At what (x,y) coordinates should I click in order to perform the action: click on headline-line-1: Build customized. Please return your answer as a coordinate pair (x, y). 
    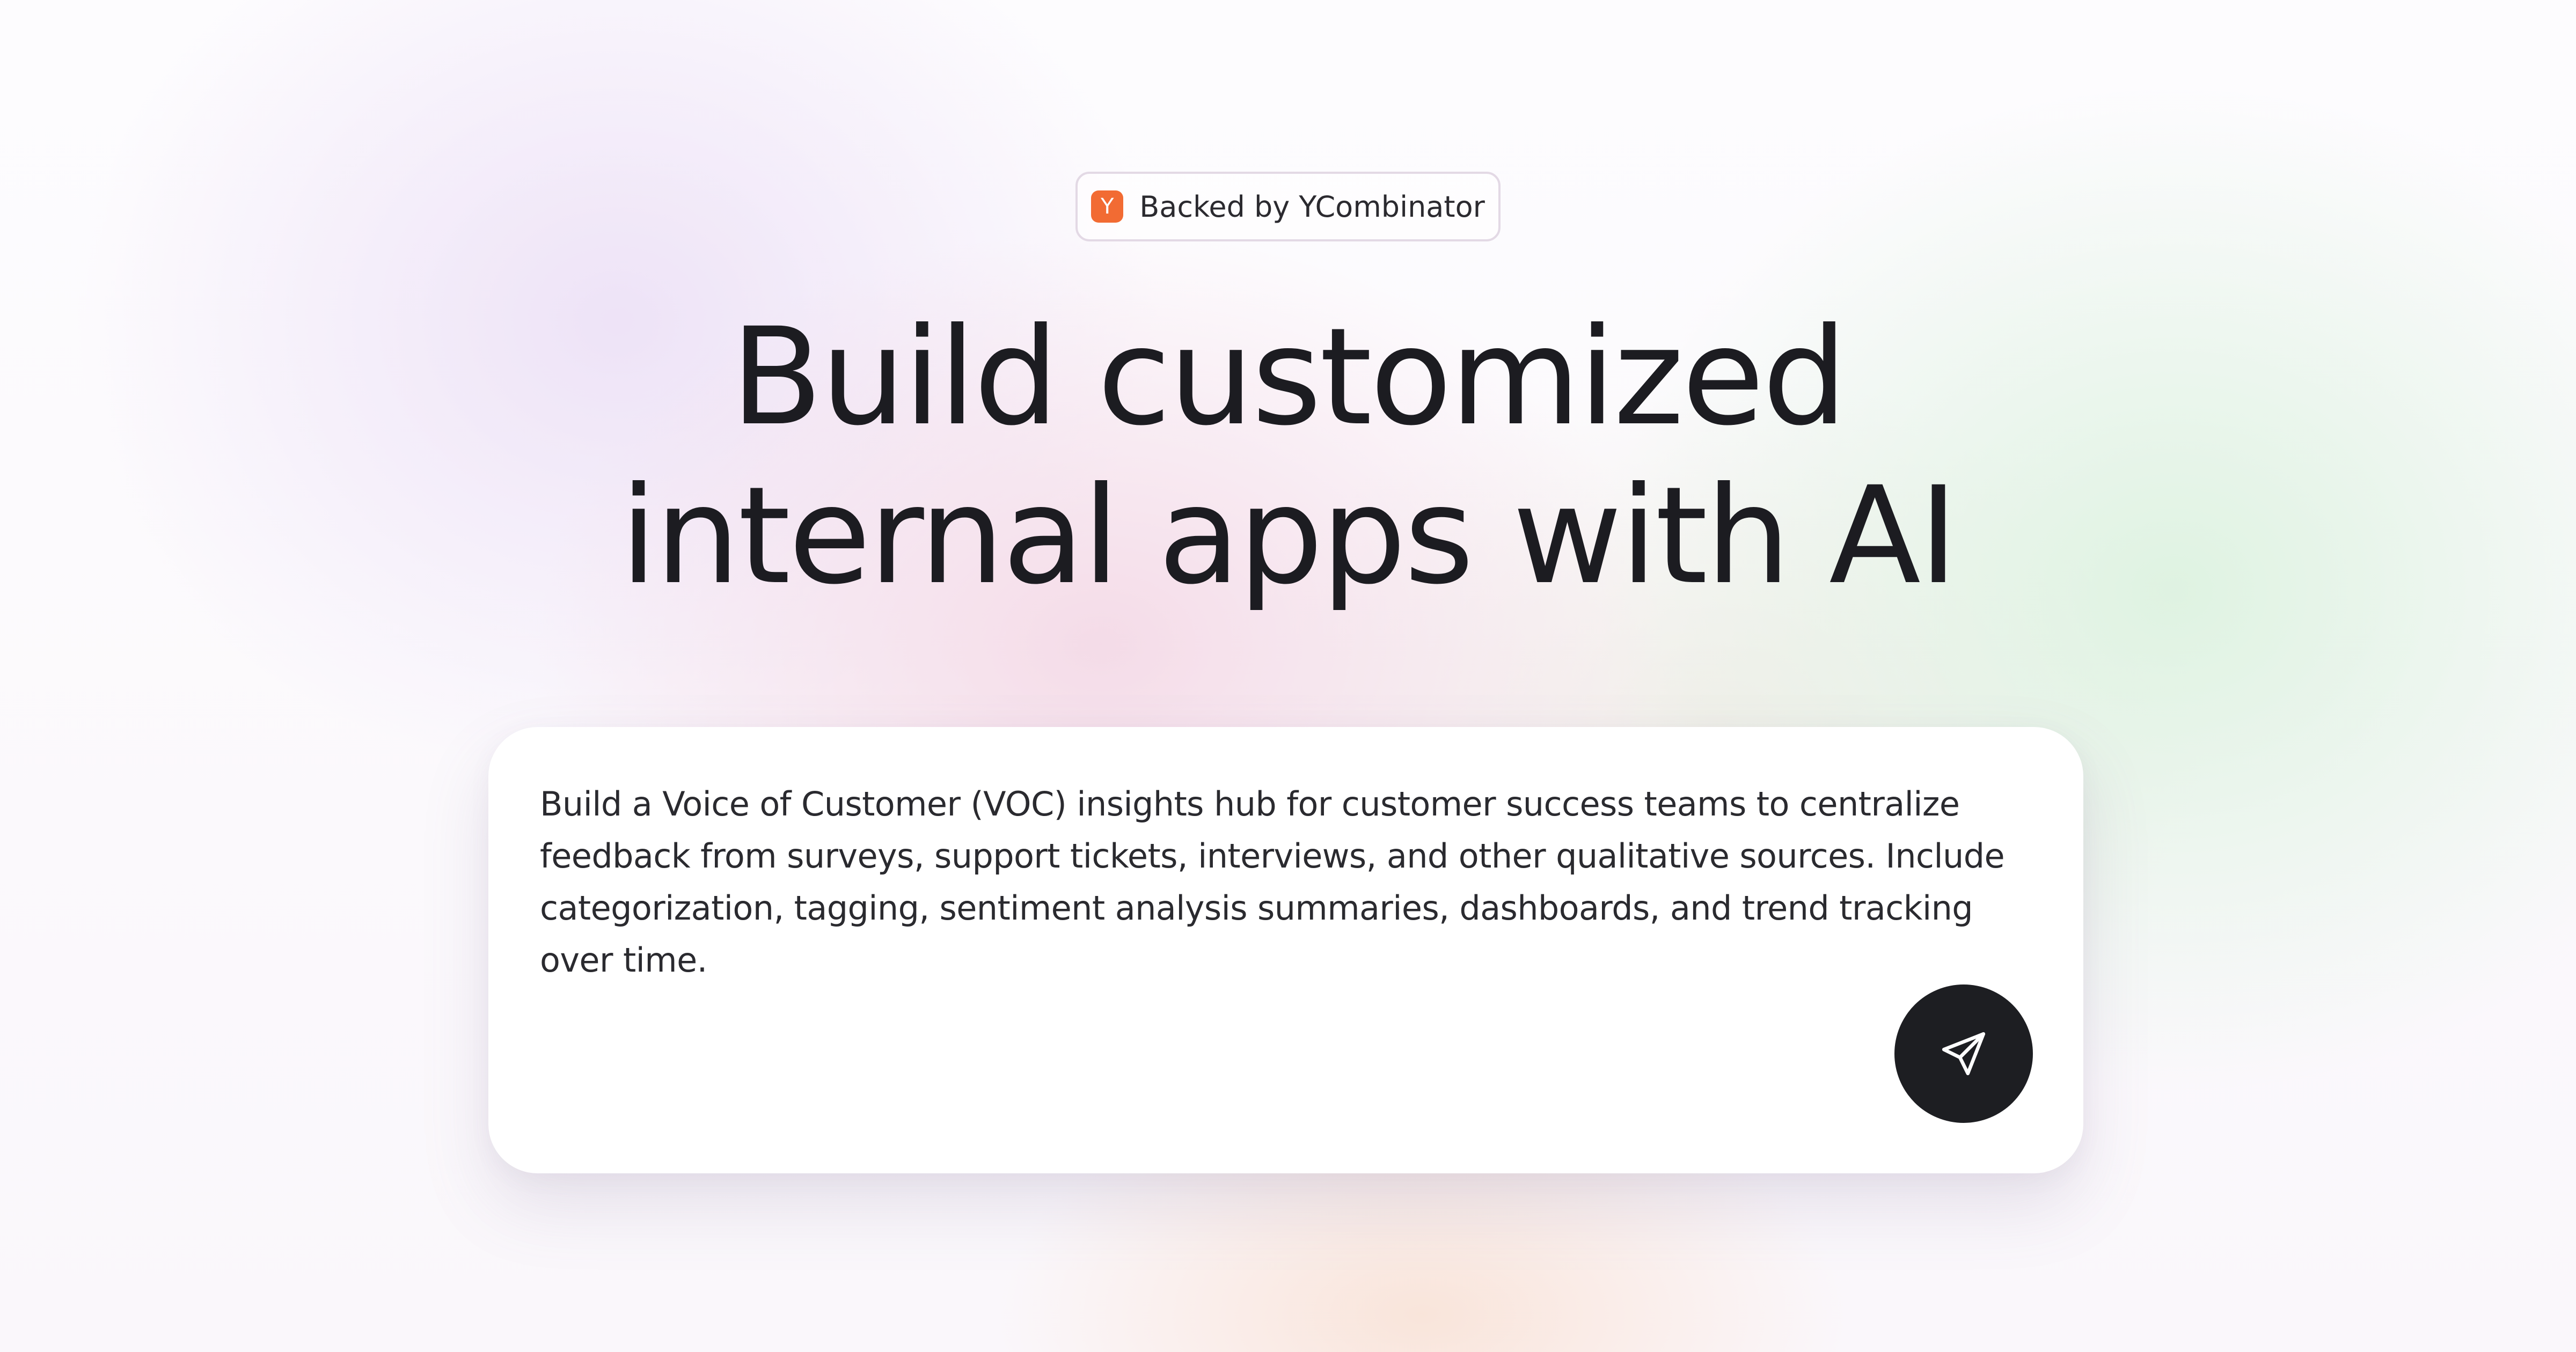
    Looking at the image, I should click on (1289, 377).